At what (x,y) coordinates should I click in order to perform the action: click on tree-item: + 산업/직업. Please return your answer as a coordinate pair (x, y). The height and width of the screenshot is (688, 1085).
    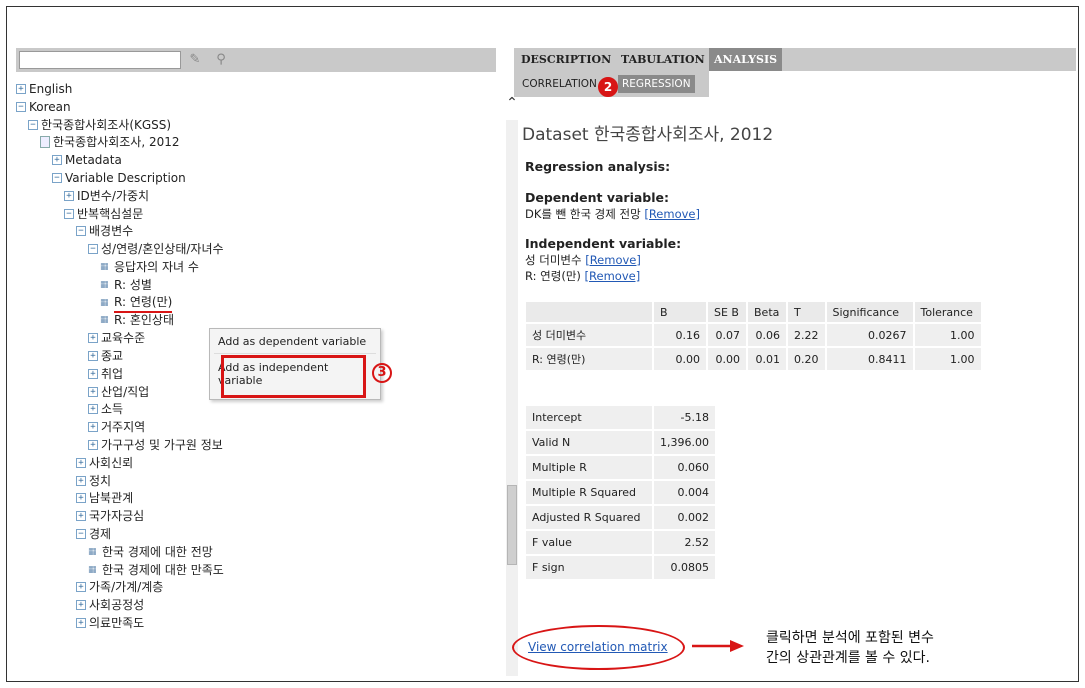
    Looking at the image, I should click on (118, 392).